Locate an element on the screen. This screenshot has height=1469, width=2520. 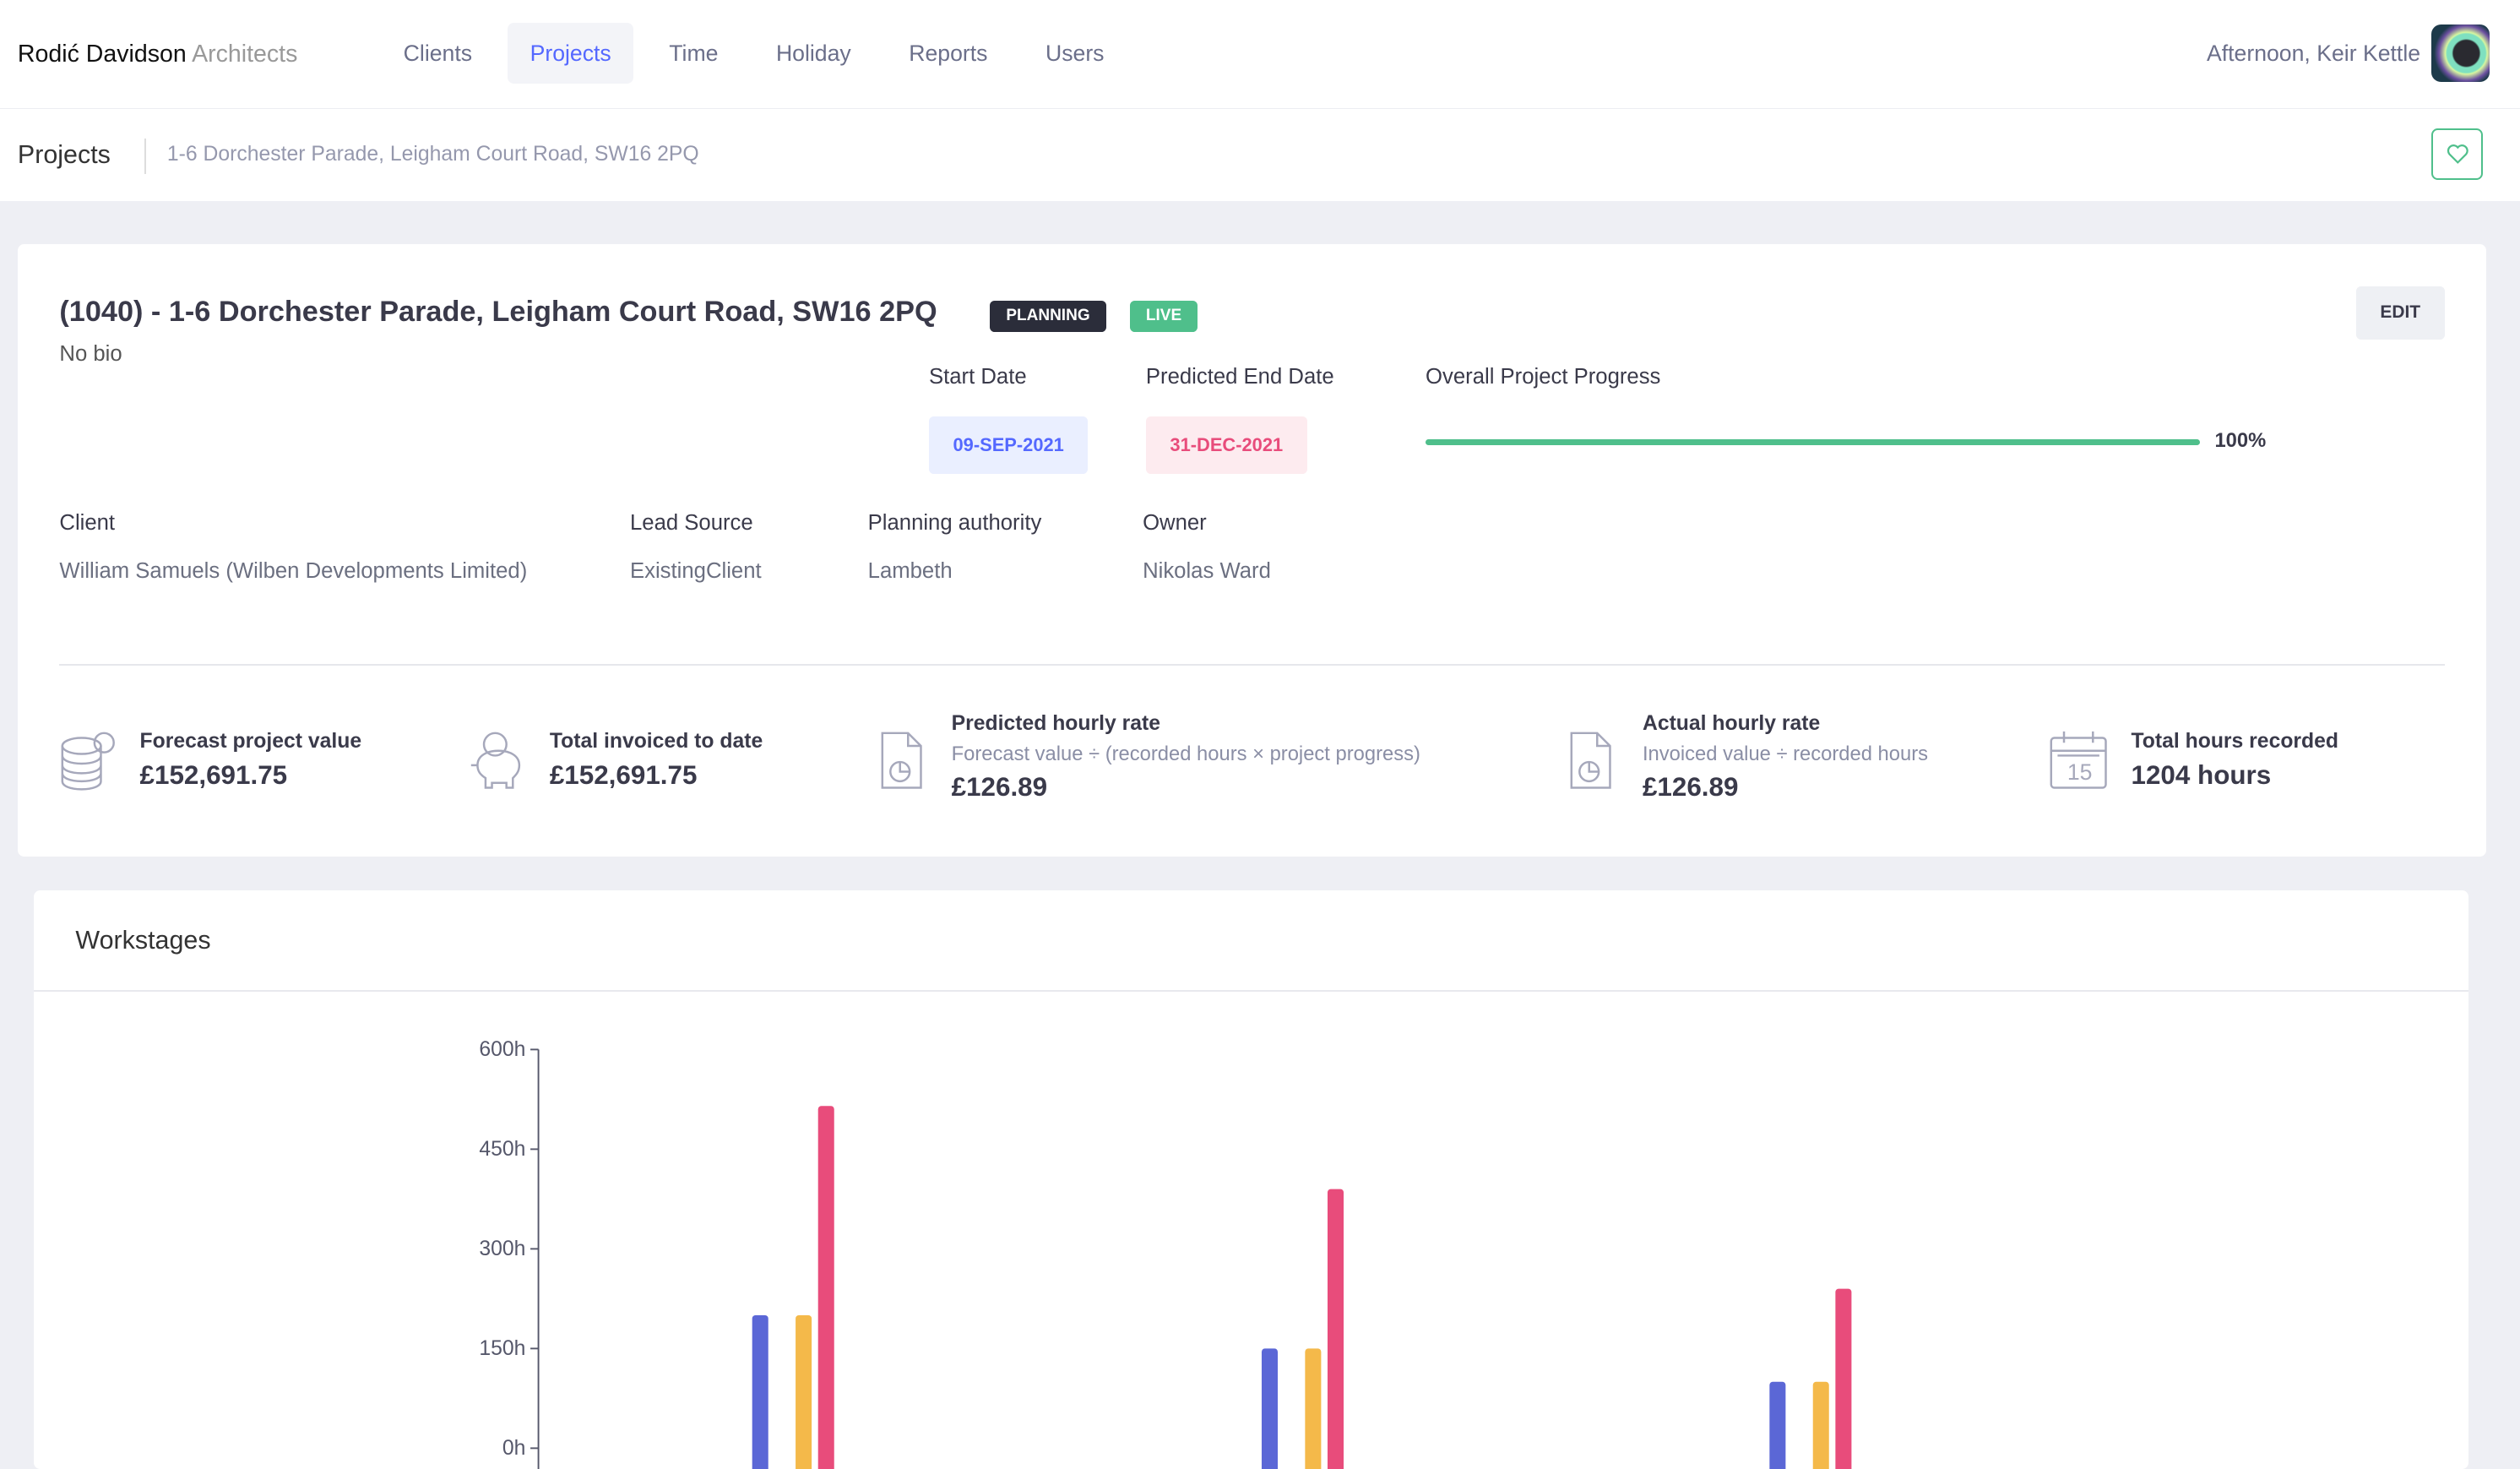
lead-source-value: ExistingClient is located at coordinates (696, 571).